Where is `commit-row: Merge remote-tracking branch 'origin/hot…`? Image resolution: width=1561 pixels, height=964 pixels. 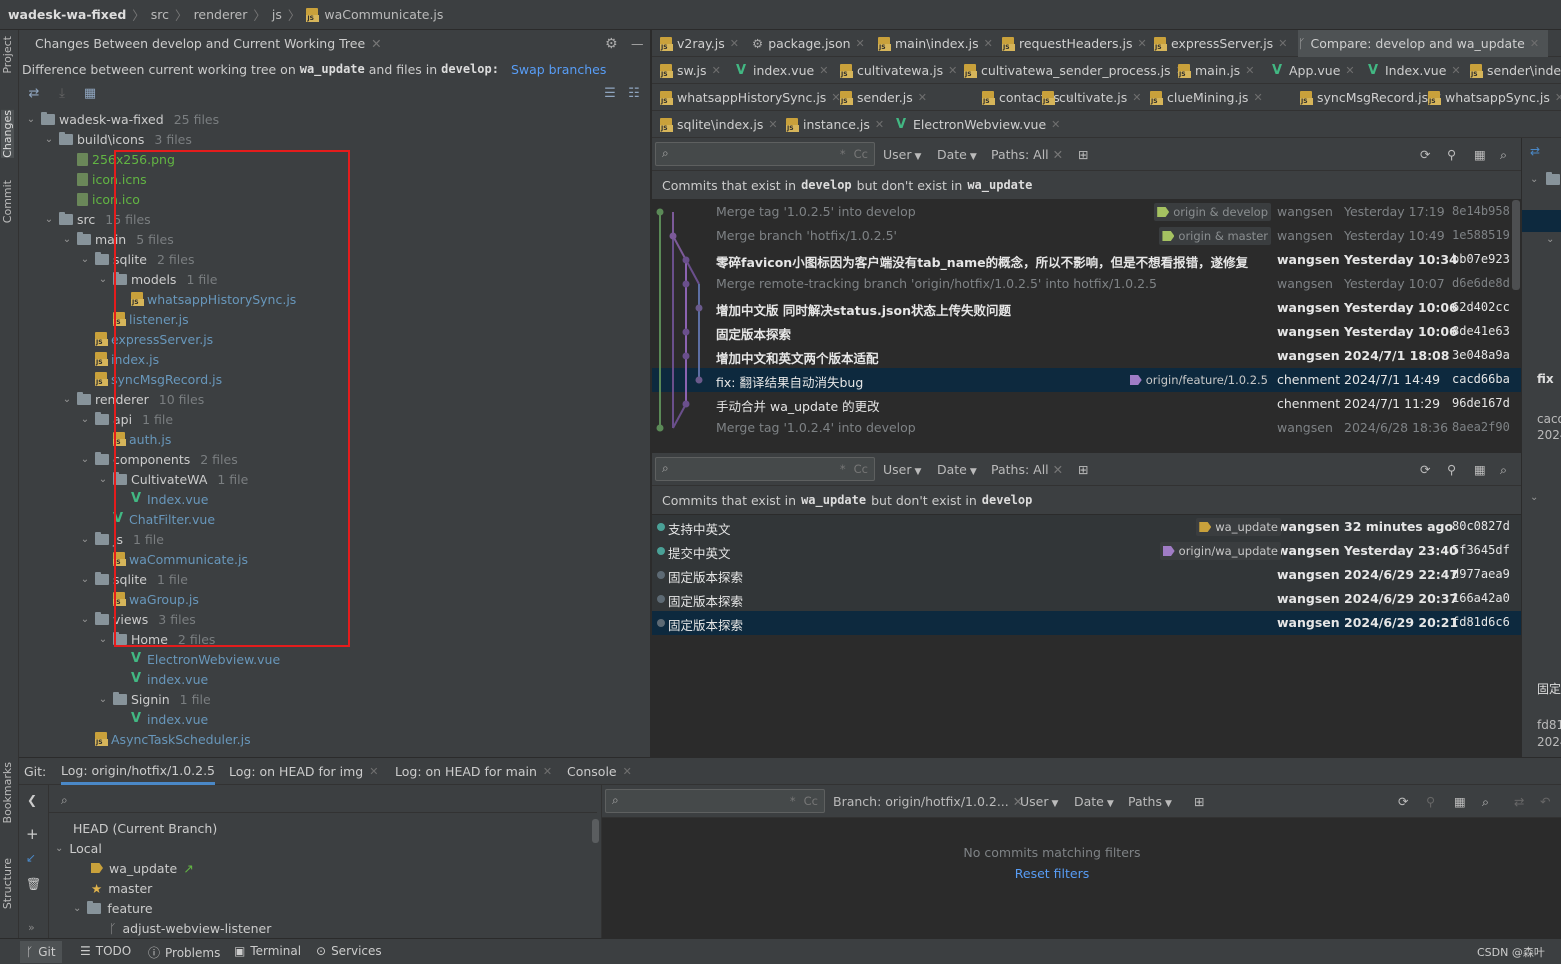 commit-row: Merge remote-tracking branch 'origin/hot… is located at coordinates (1086, 284).